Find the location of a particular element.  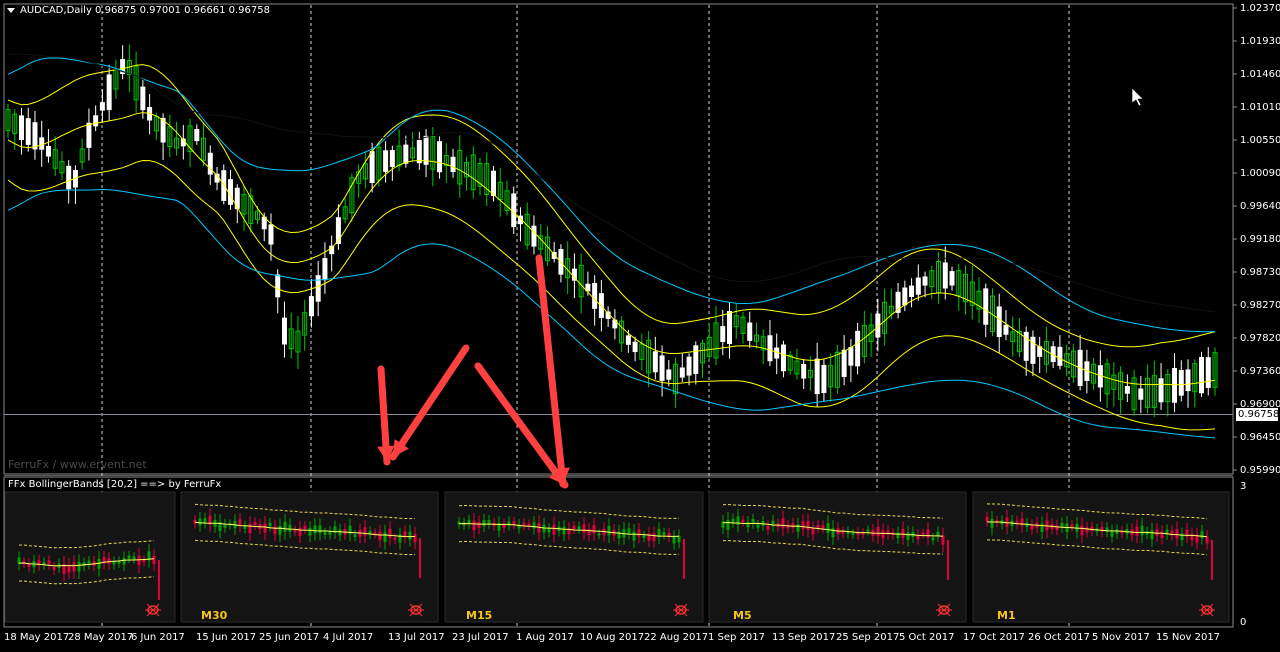

arrow-shaft is located at coordinates (429, 402).